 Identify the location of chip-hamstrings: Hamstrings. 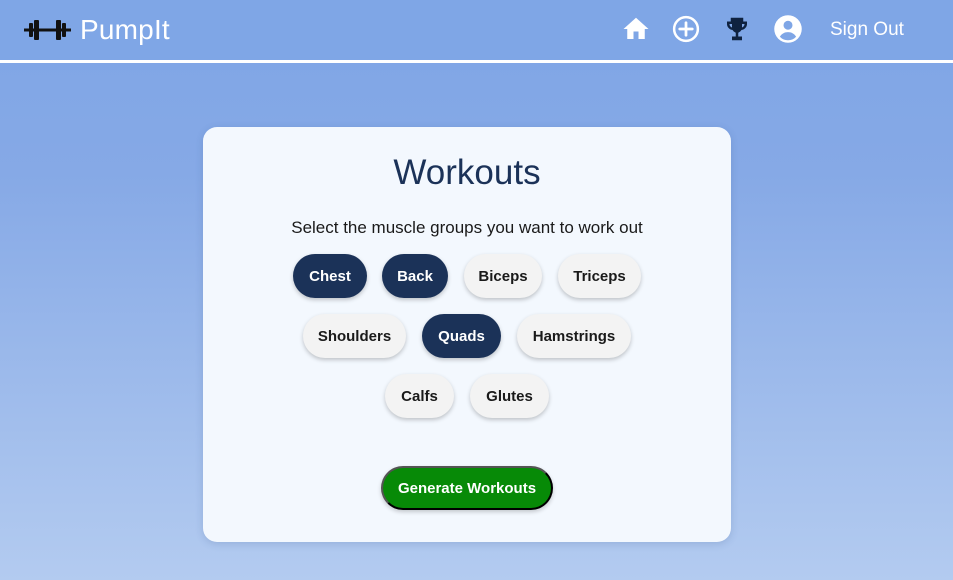
(574, 336).